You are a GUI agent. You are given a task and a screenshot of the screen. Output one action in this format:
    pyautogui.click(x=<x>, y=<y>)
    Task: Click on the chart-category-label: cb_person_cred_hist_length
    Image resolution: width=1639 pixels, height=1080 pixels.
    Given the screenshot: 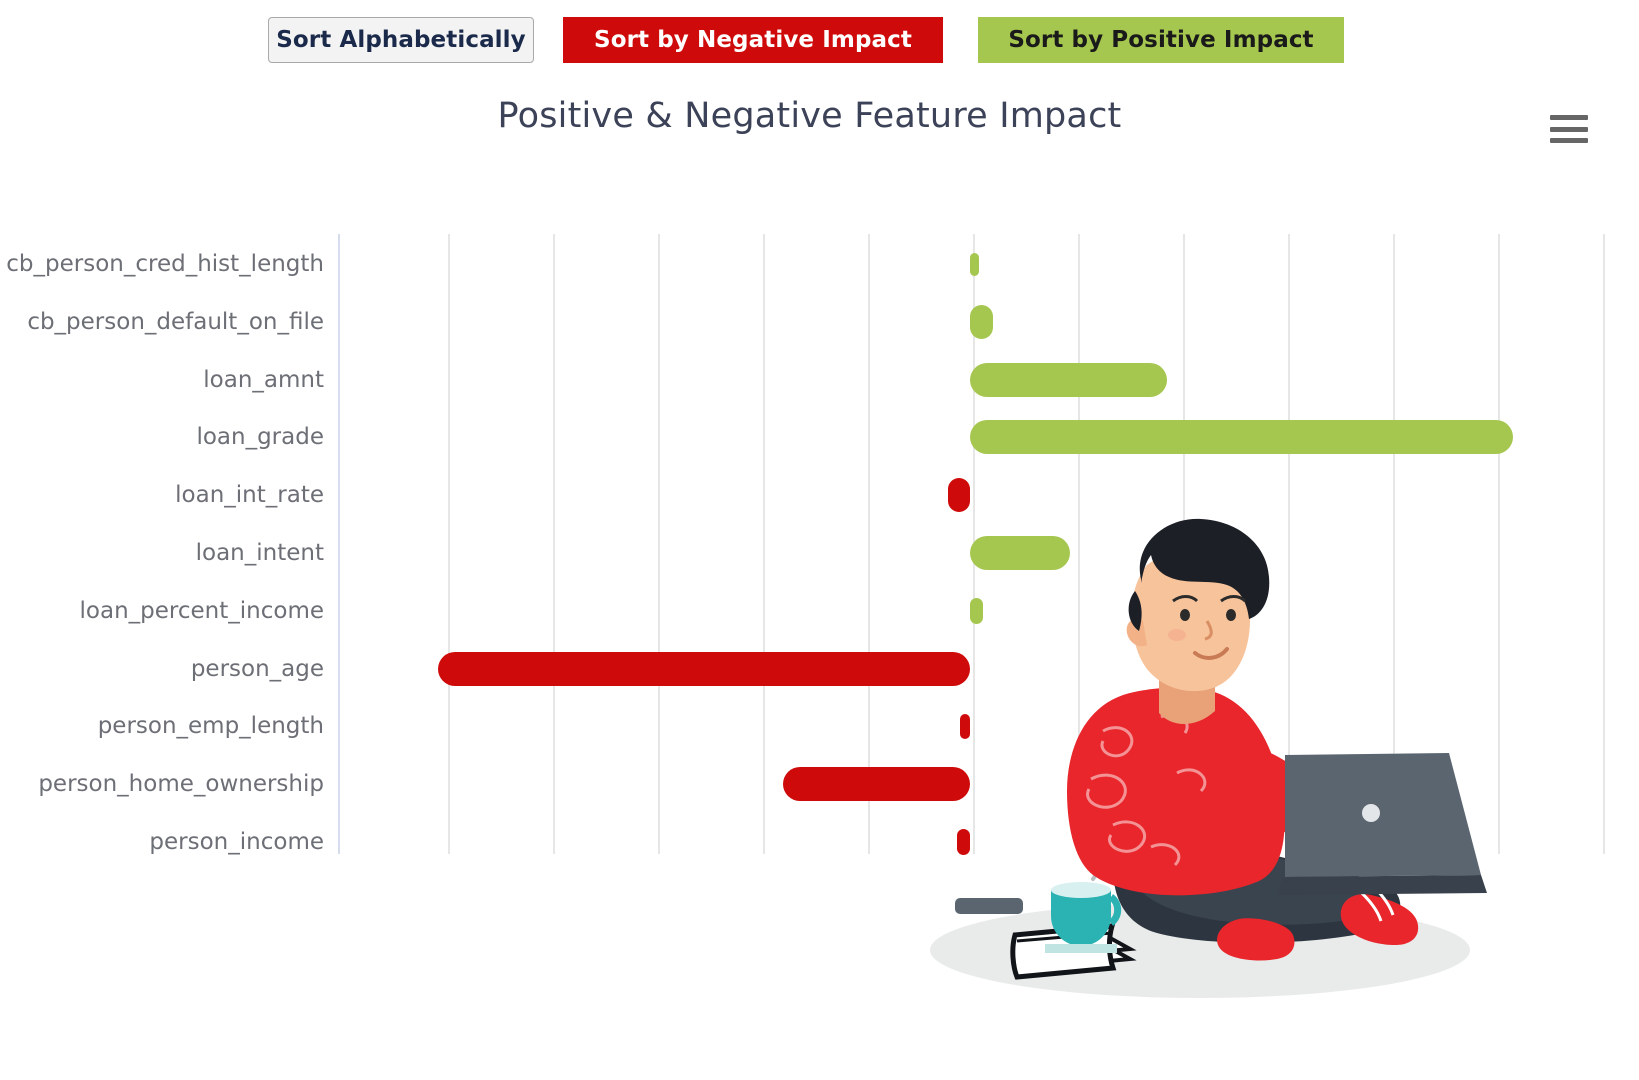 What is the action you would take?
    pyautogui.click(x=165, y=264)
    